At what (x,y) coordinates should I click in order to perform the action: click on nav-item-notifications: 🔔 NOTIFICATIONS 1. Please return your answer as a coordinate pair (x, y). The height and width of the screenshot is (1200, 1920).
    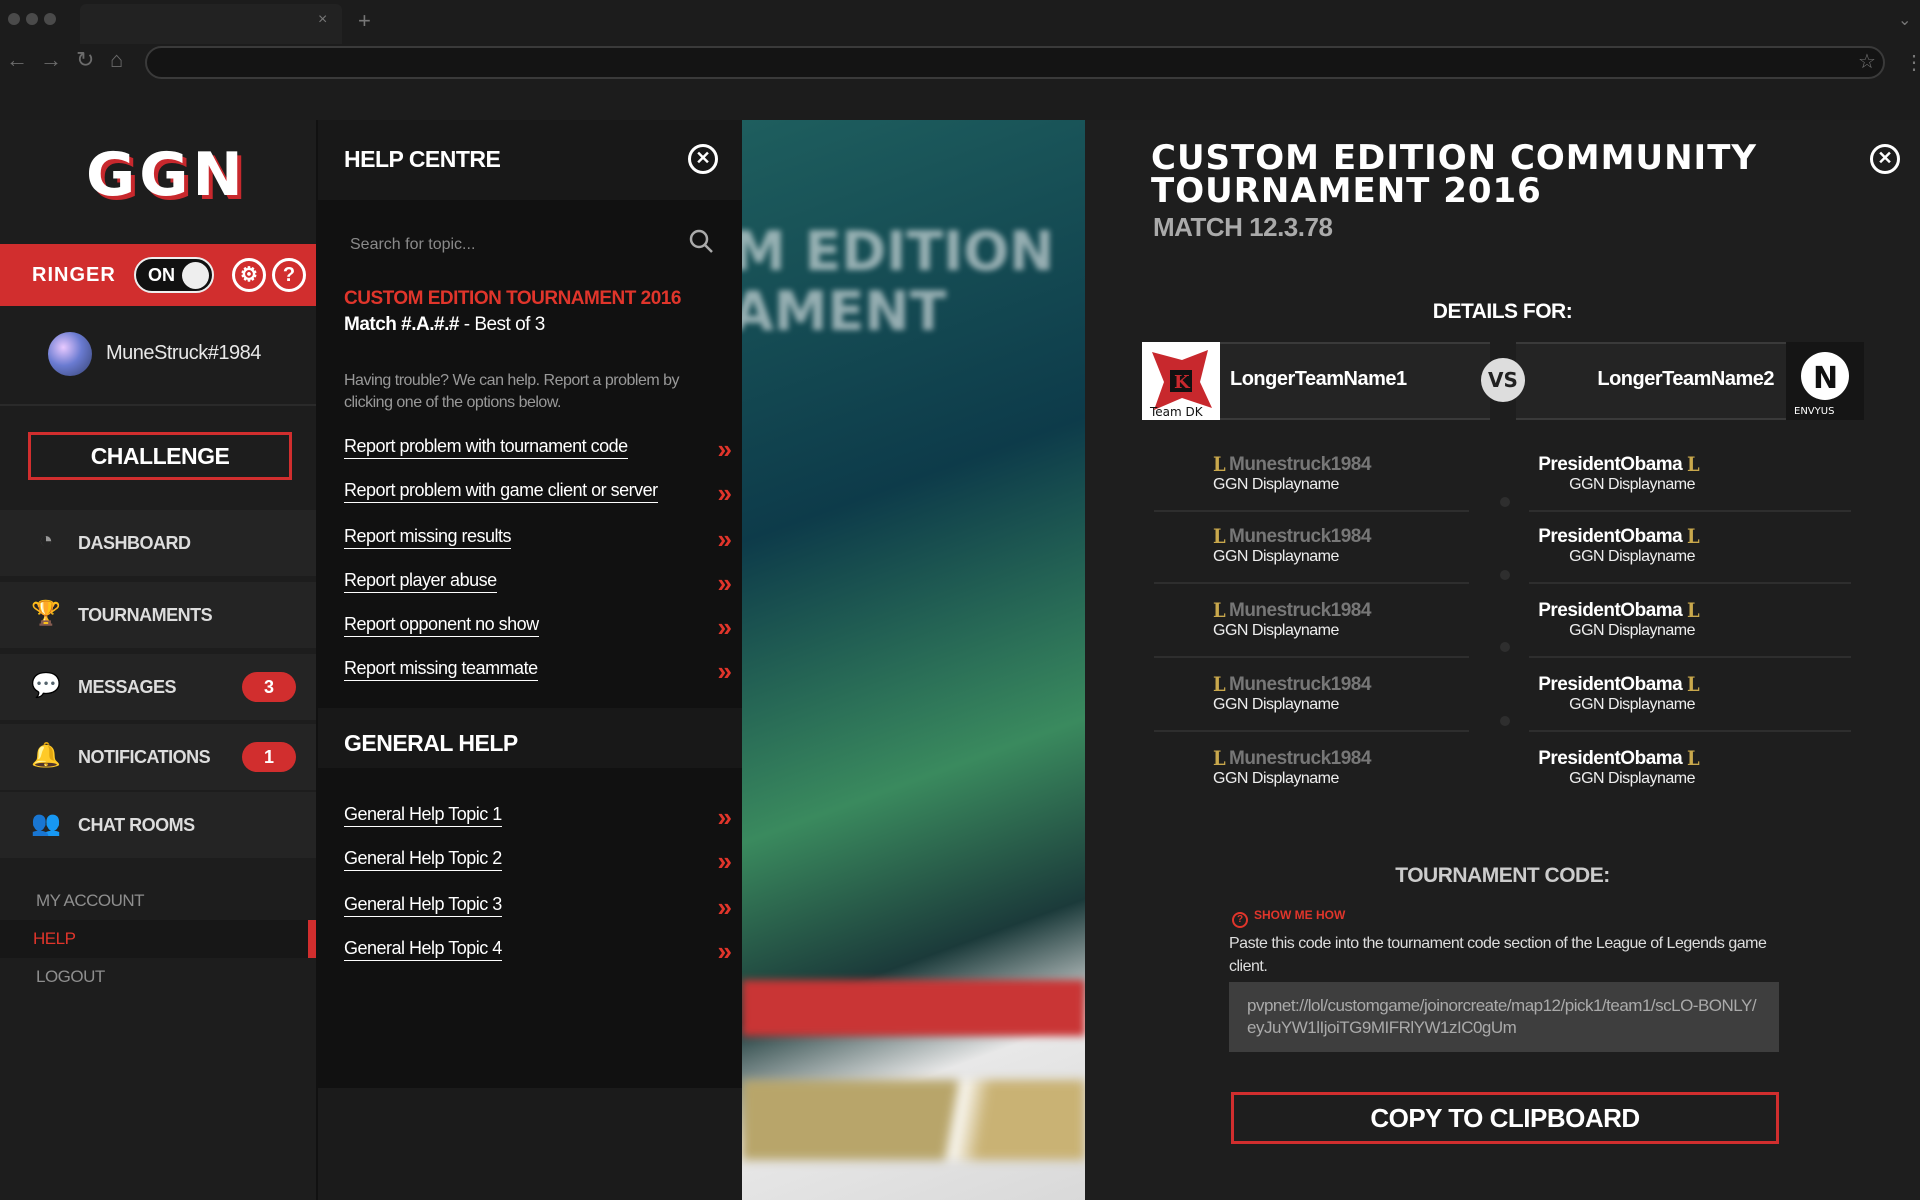
    Looking at the image, I should click on (158, 757).